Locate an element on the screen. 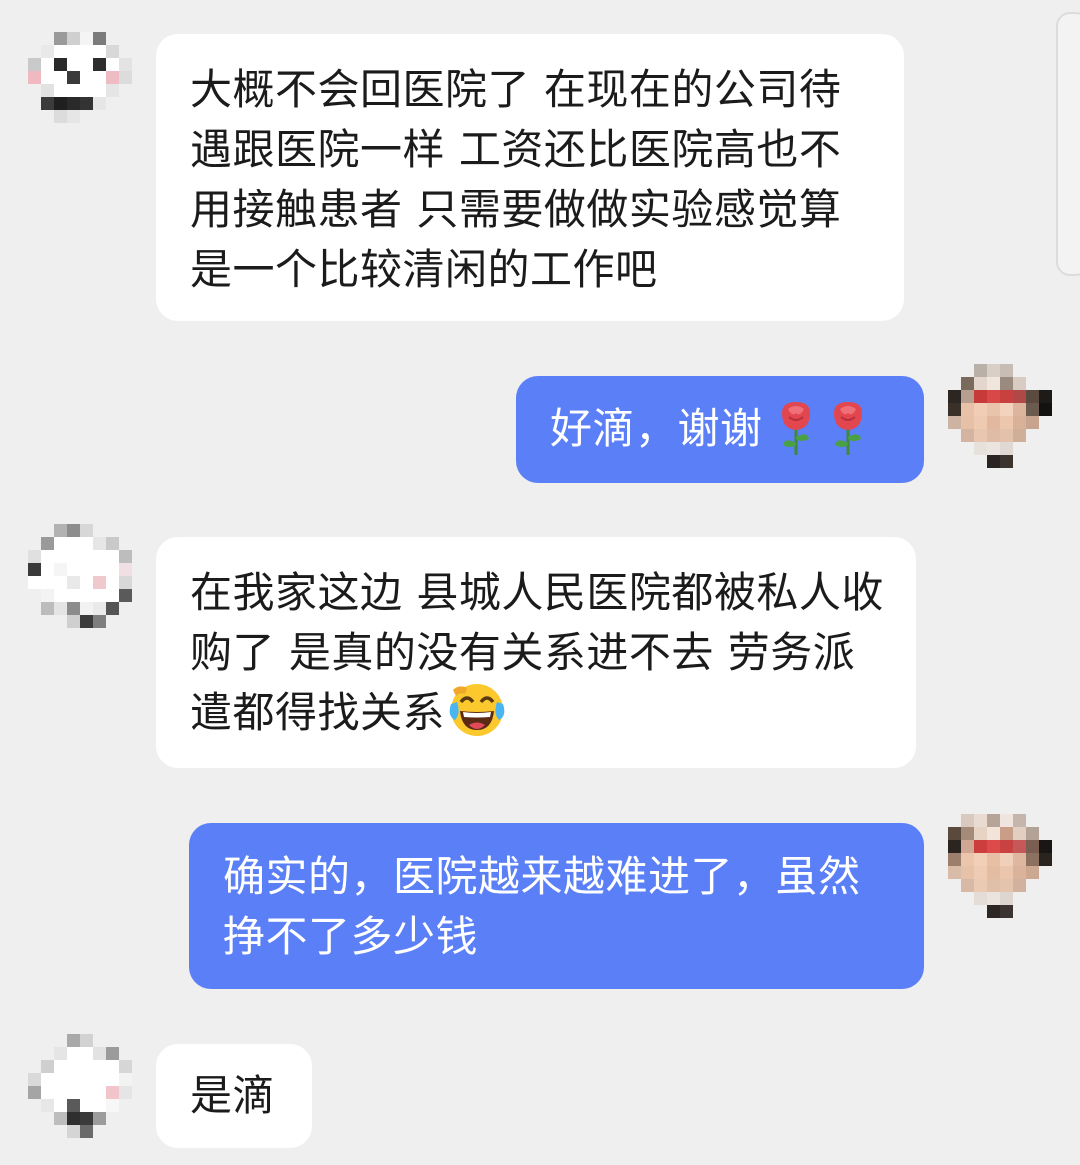 This screenshot has width=1080, height=1165. message-bubble-incoming: 在我家这边 县城人民医院都被私人收购了 是真的没有关系进不去 劳务派遣都得找关系 is located at coordinates (536, 652).